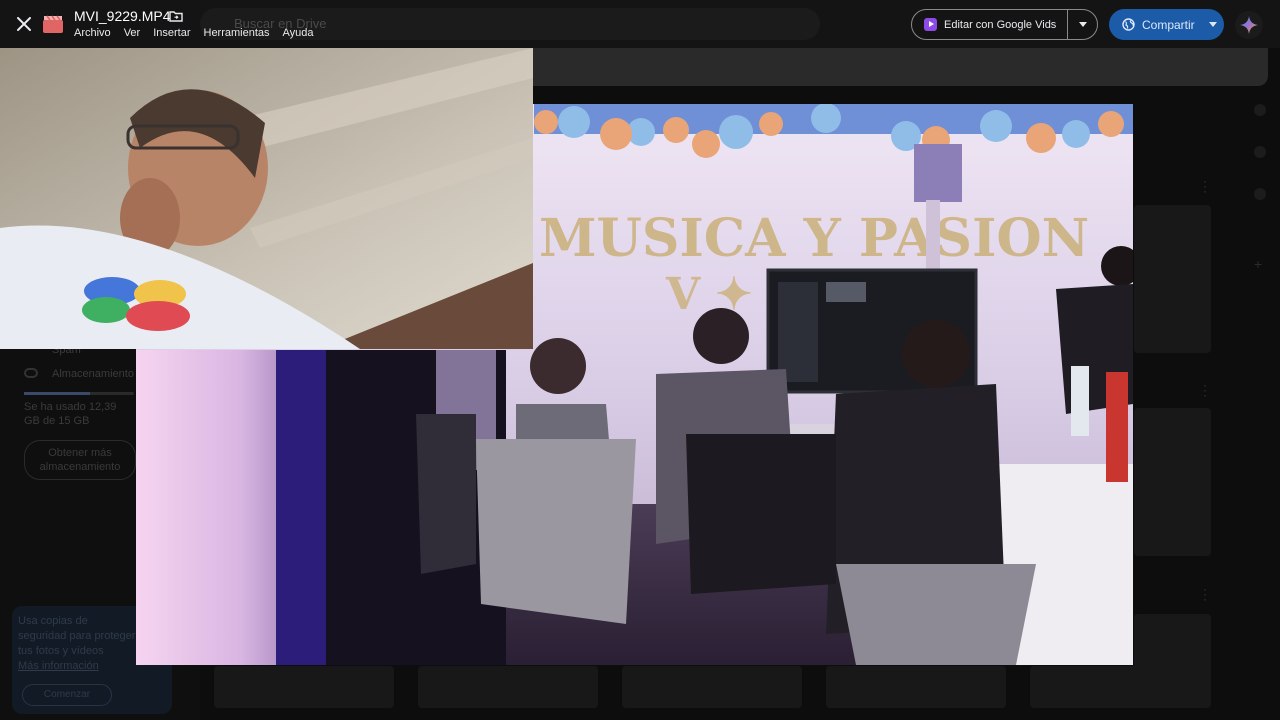 The height and width of the screenshot is (720, 1280). I want to click on storage-bar, so click(79, 393).